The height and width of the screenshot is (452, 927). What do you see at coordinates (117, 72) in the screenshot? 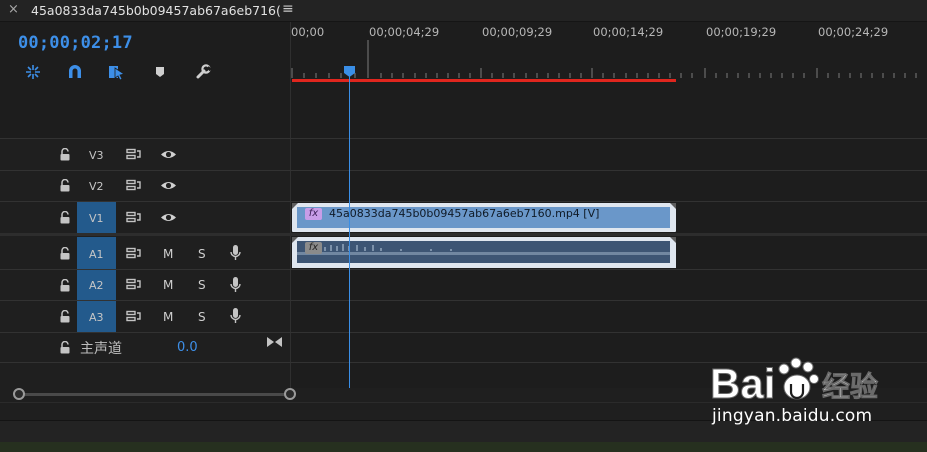
I see `linked-selection-icon` at bounding box center [117, 72].